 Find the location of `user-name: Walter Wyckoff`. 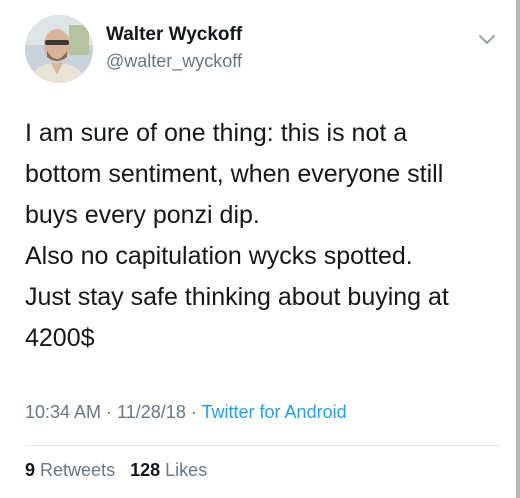

user-name: Walter Wyckoff is located at coordinates (174, 35).